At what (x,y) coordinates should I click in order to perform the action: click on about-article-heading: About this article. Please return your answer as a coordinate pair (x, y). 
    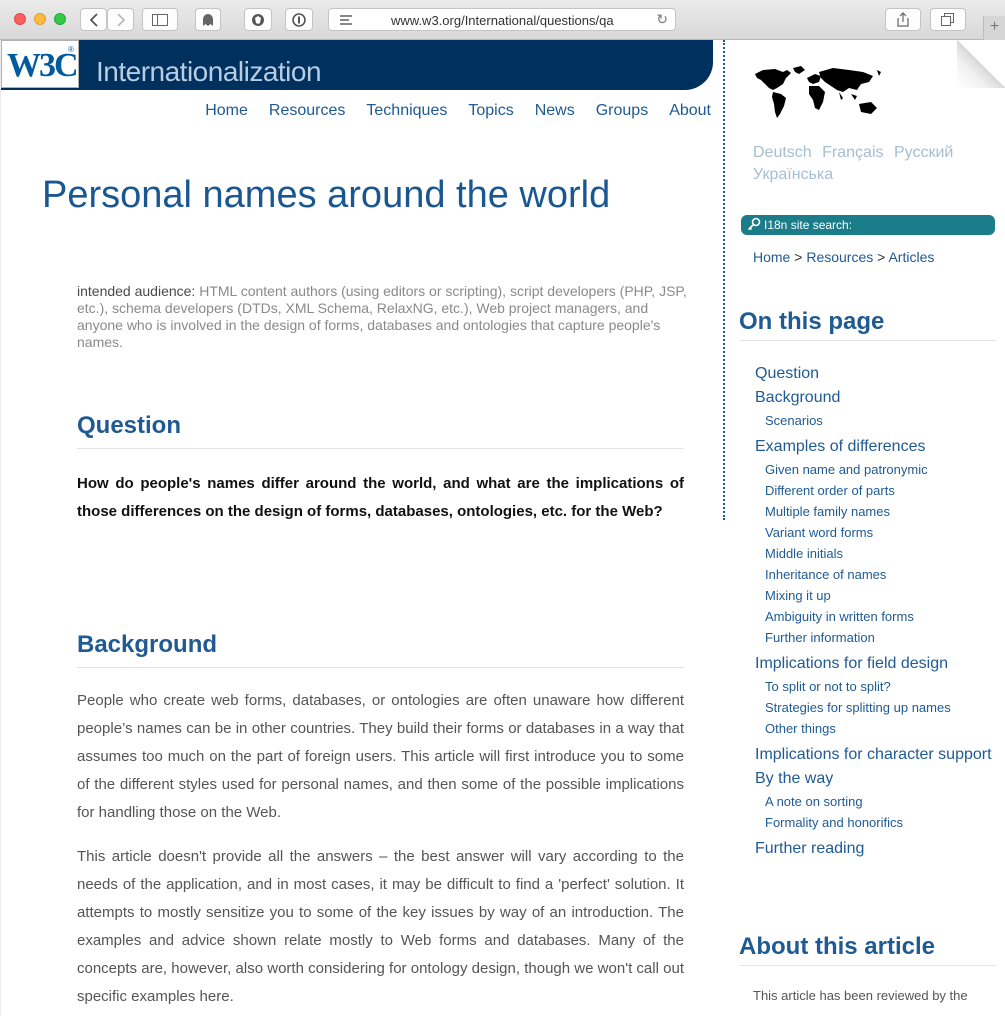
    Looking at the image, I should click on (868, 949).